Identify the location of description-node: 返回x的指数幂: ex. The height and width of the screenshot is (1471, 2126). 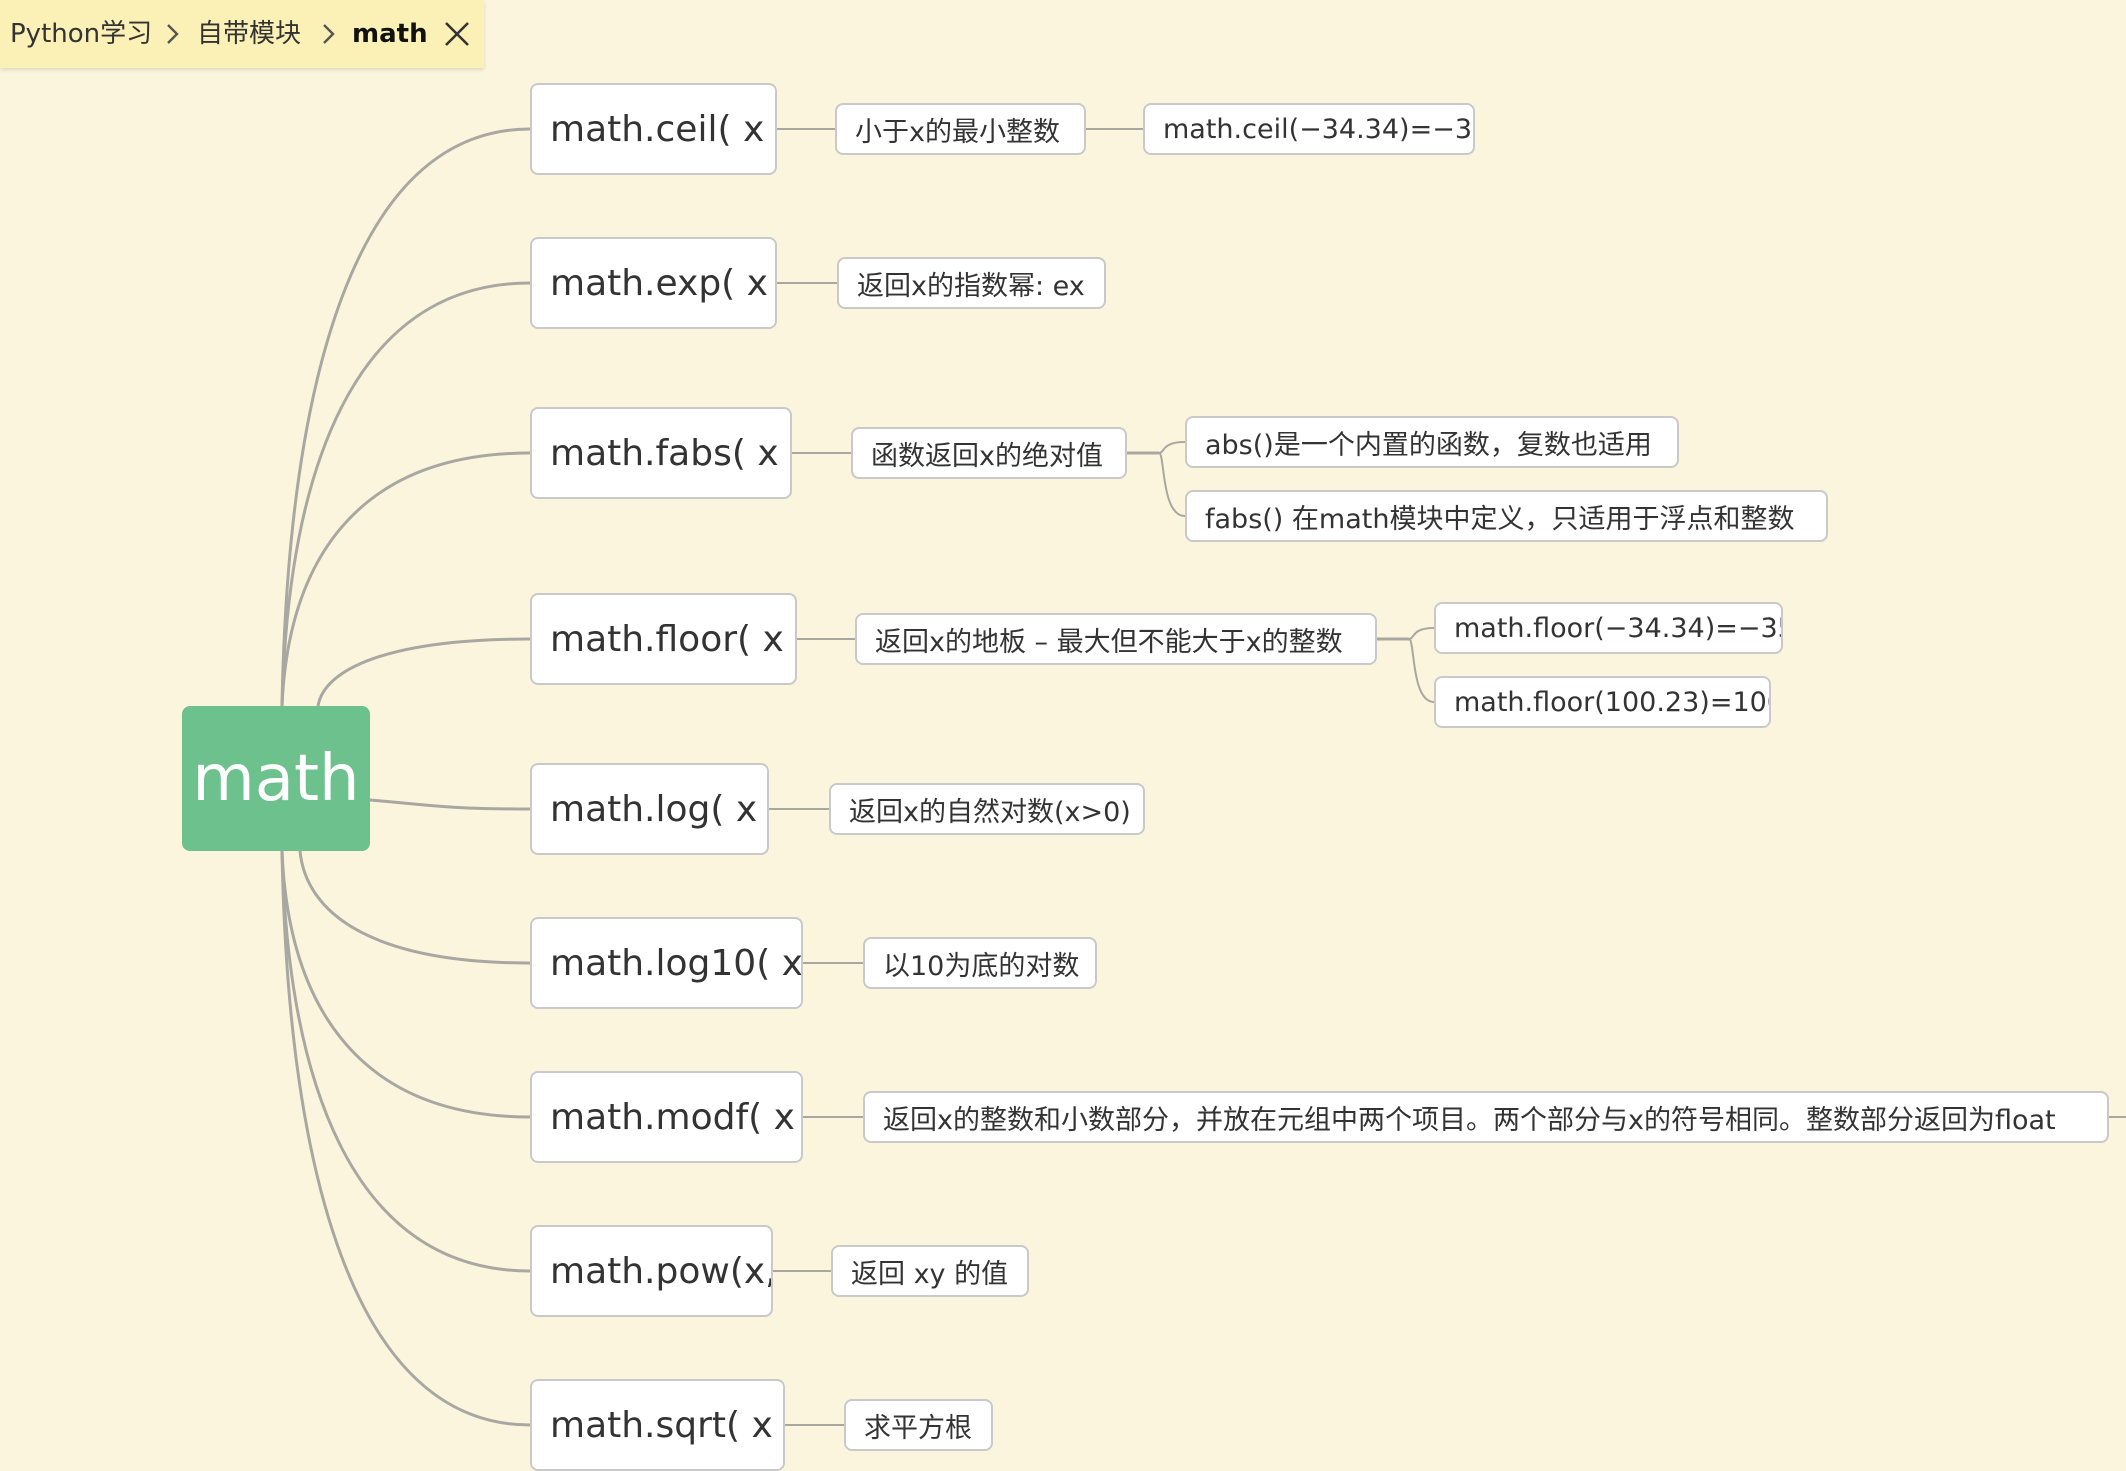
(971, 283).